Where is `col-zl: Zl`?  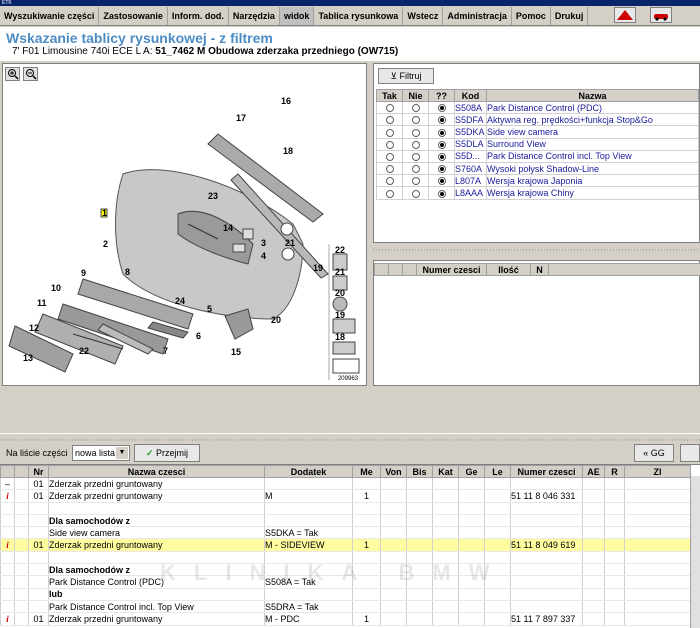
col-zl: Zl is located at coordinates (657, 471).